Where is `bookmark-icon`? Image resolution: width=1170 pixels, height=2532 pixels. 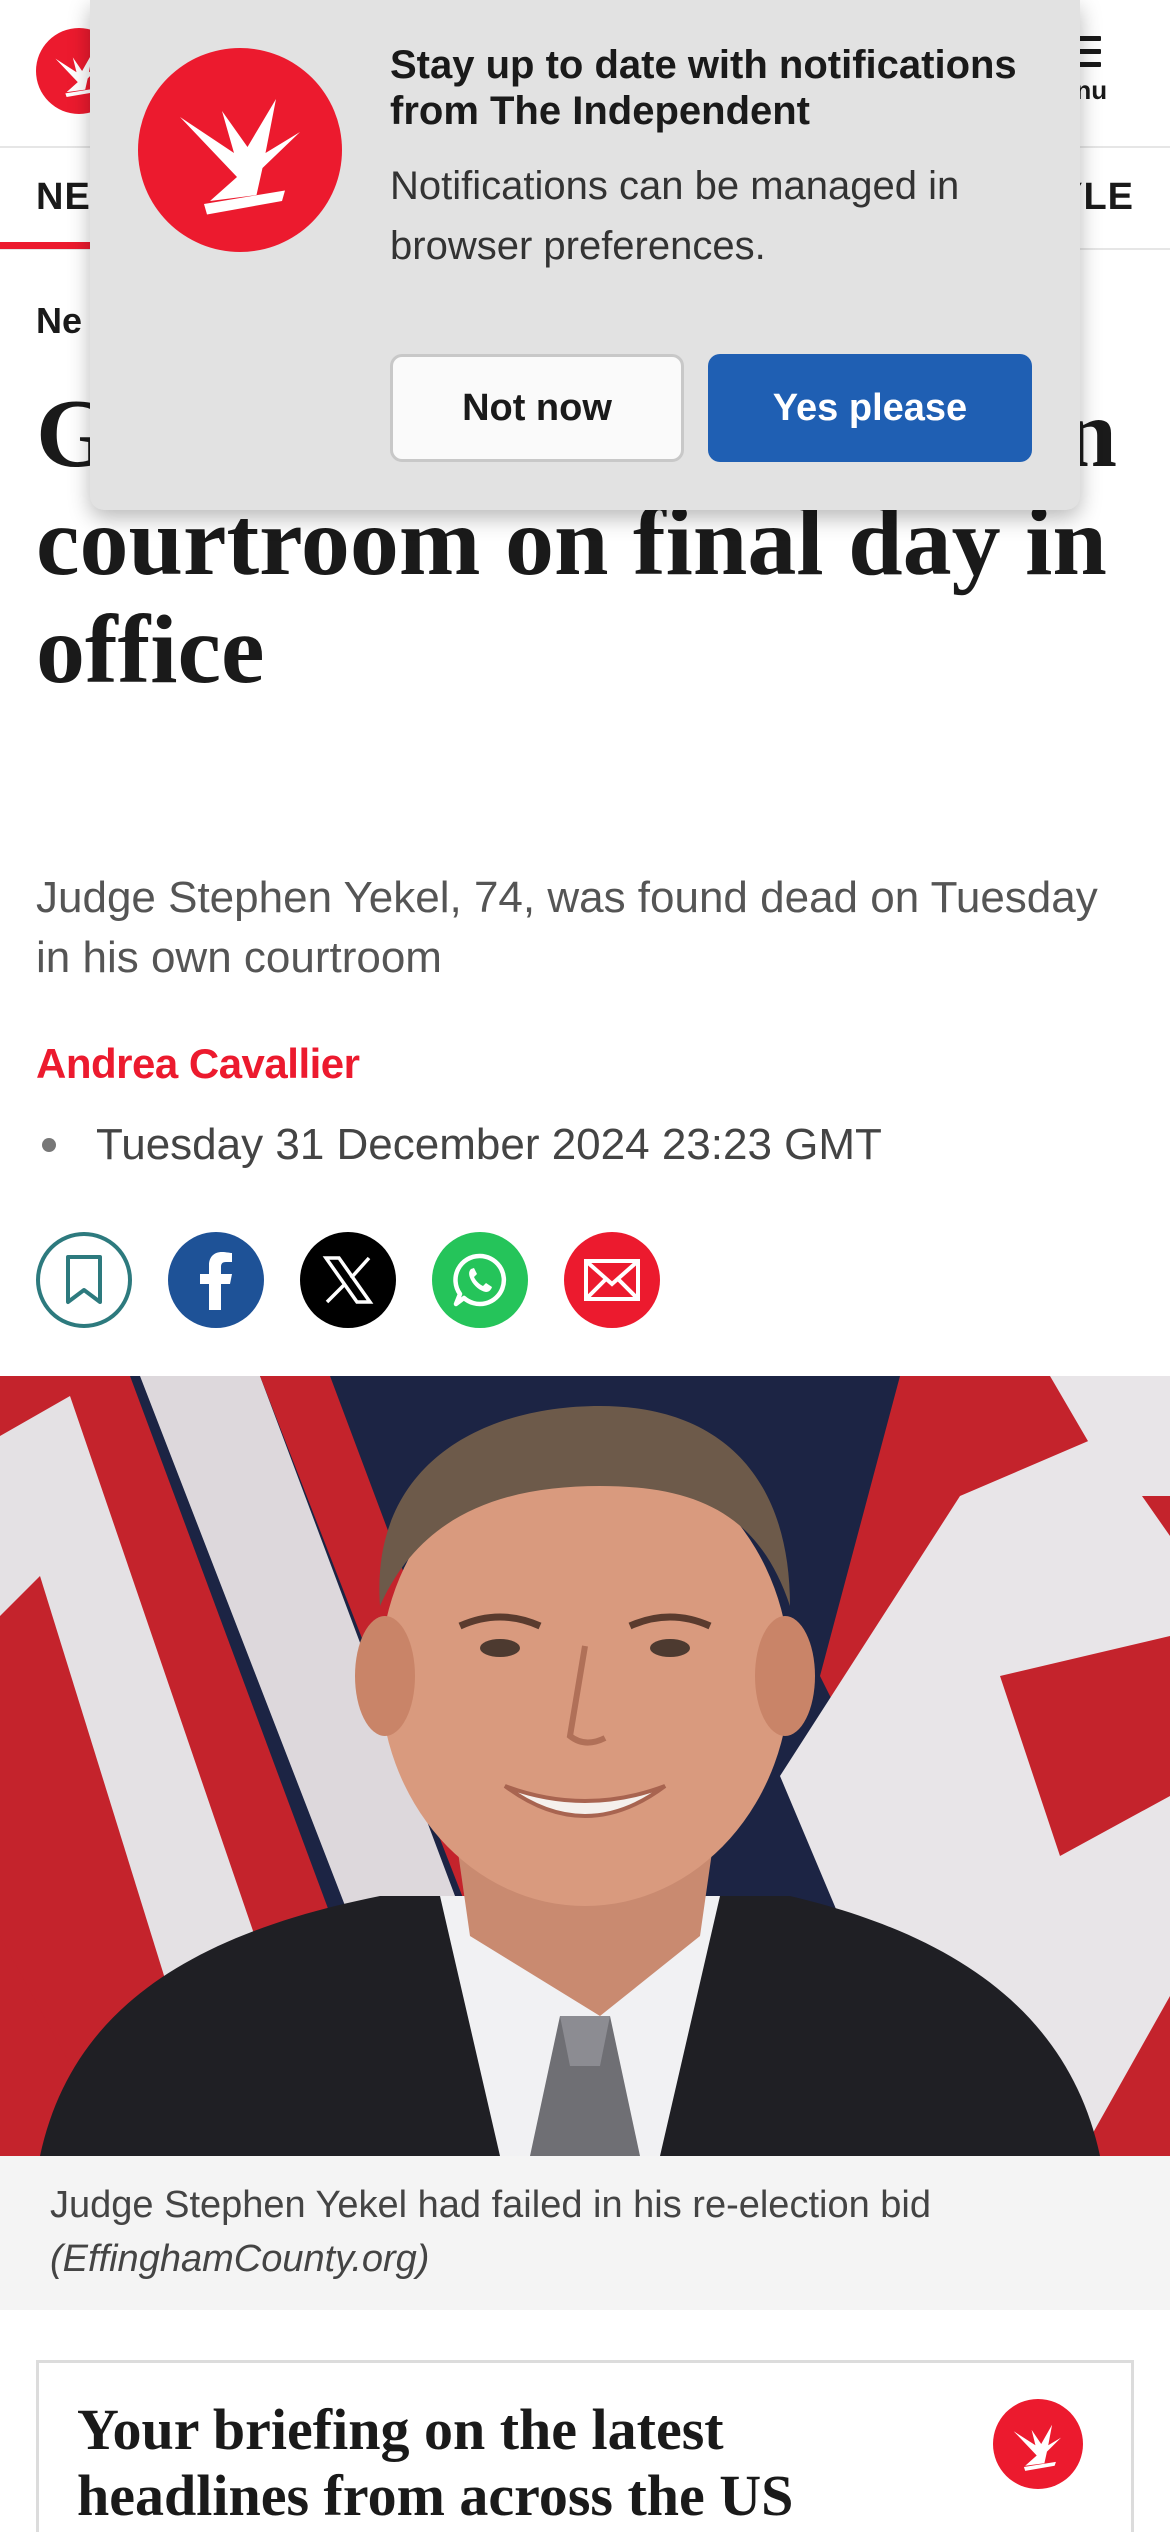
bookmark-icon is located at coordinates (84, 1279).